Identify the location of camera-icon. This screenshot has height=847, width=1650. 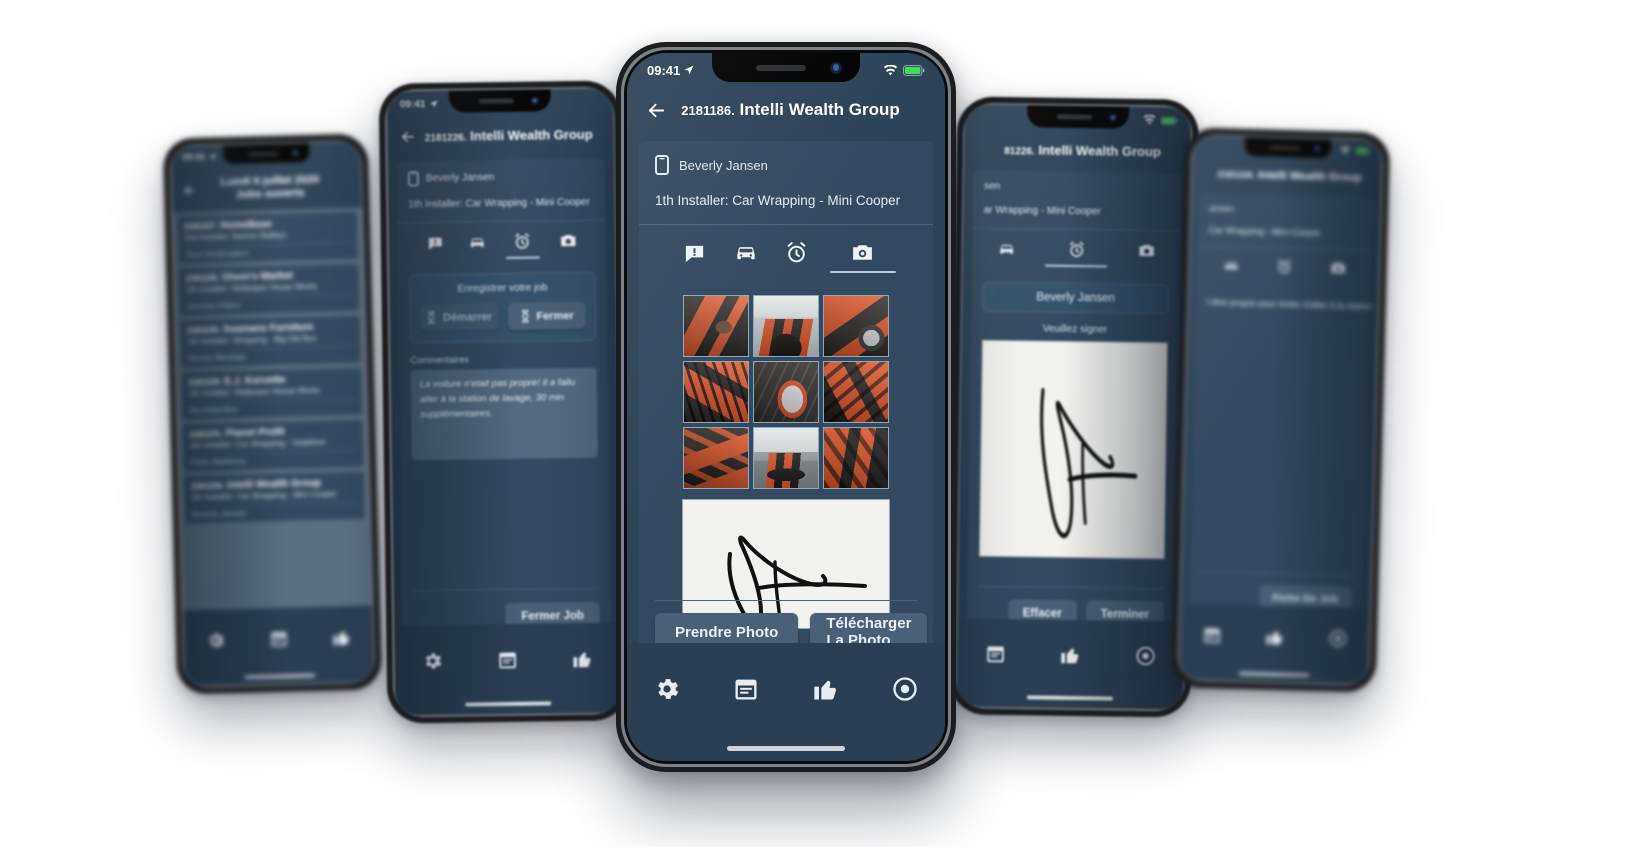
(862, 252).